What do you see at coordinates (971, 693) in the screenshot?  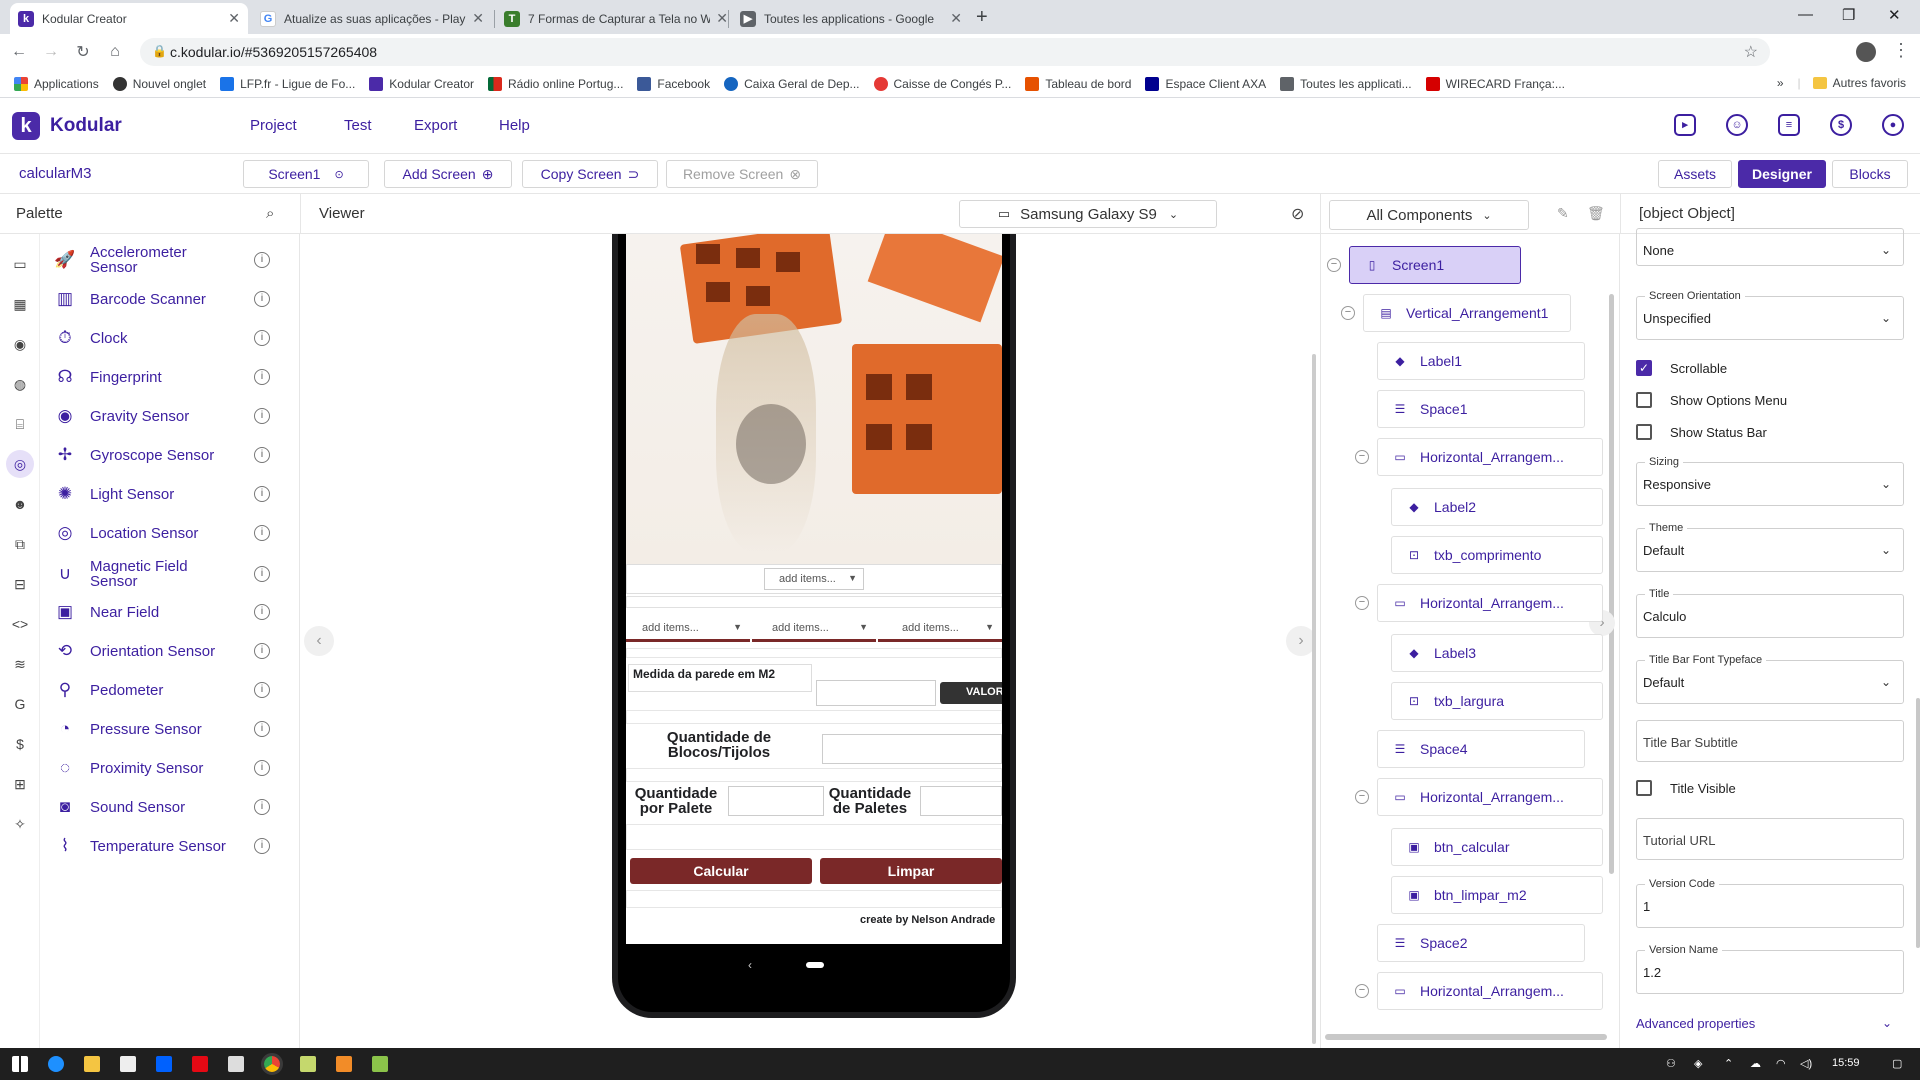 I see `valor-button: VALOR` at bounding box center [971, 693].